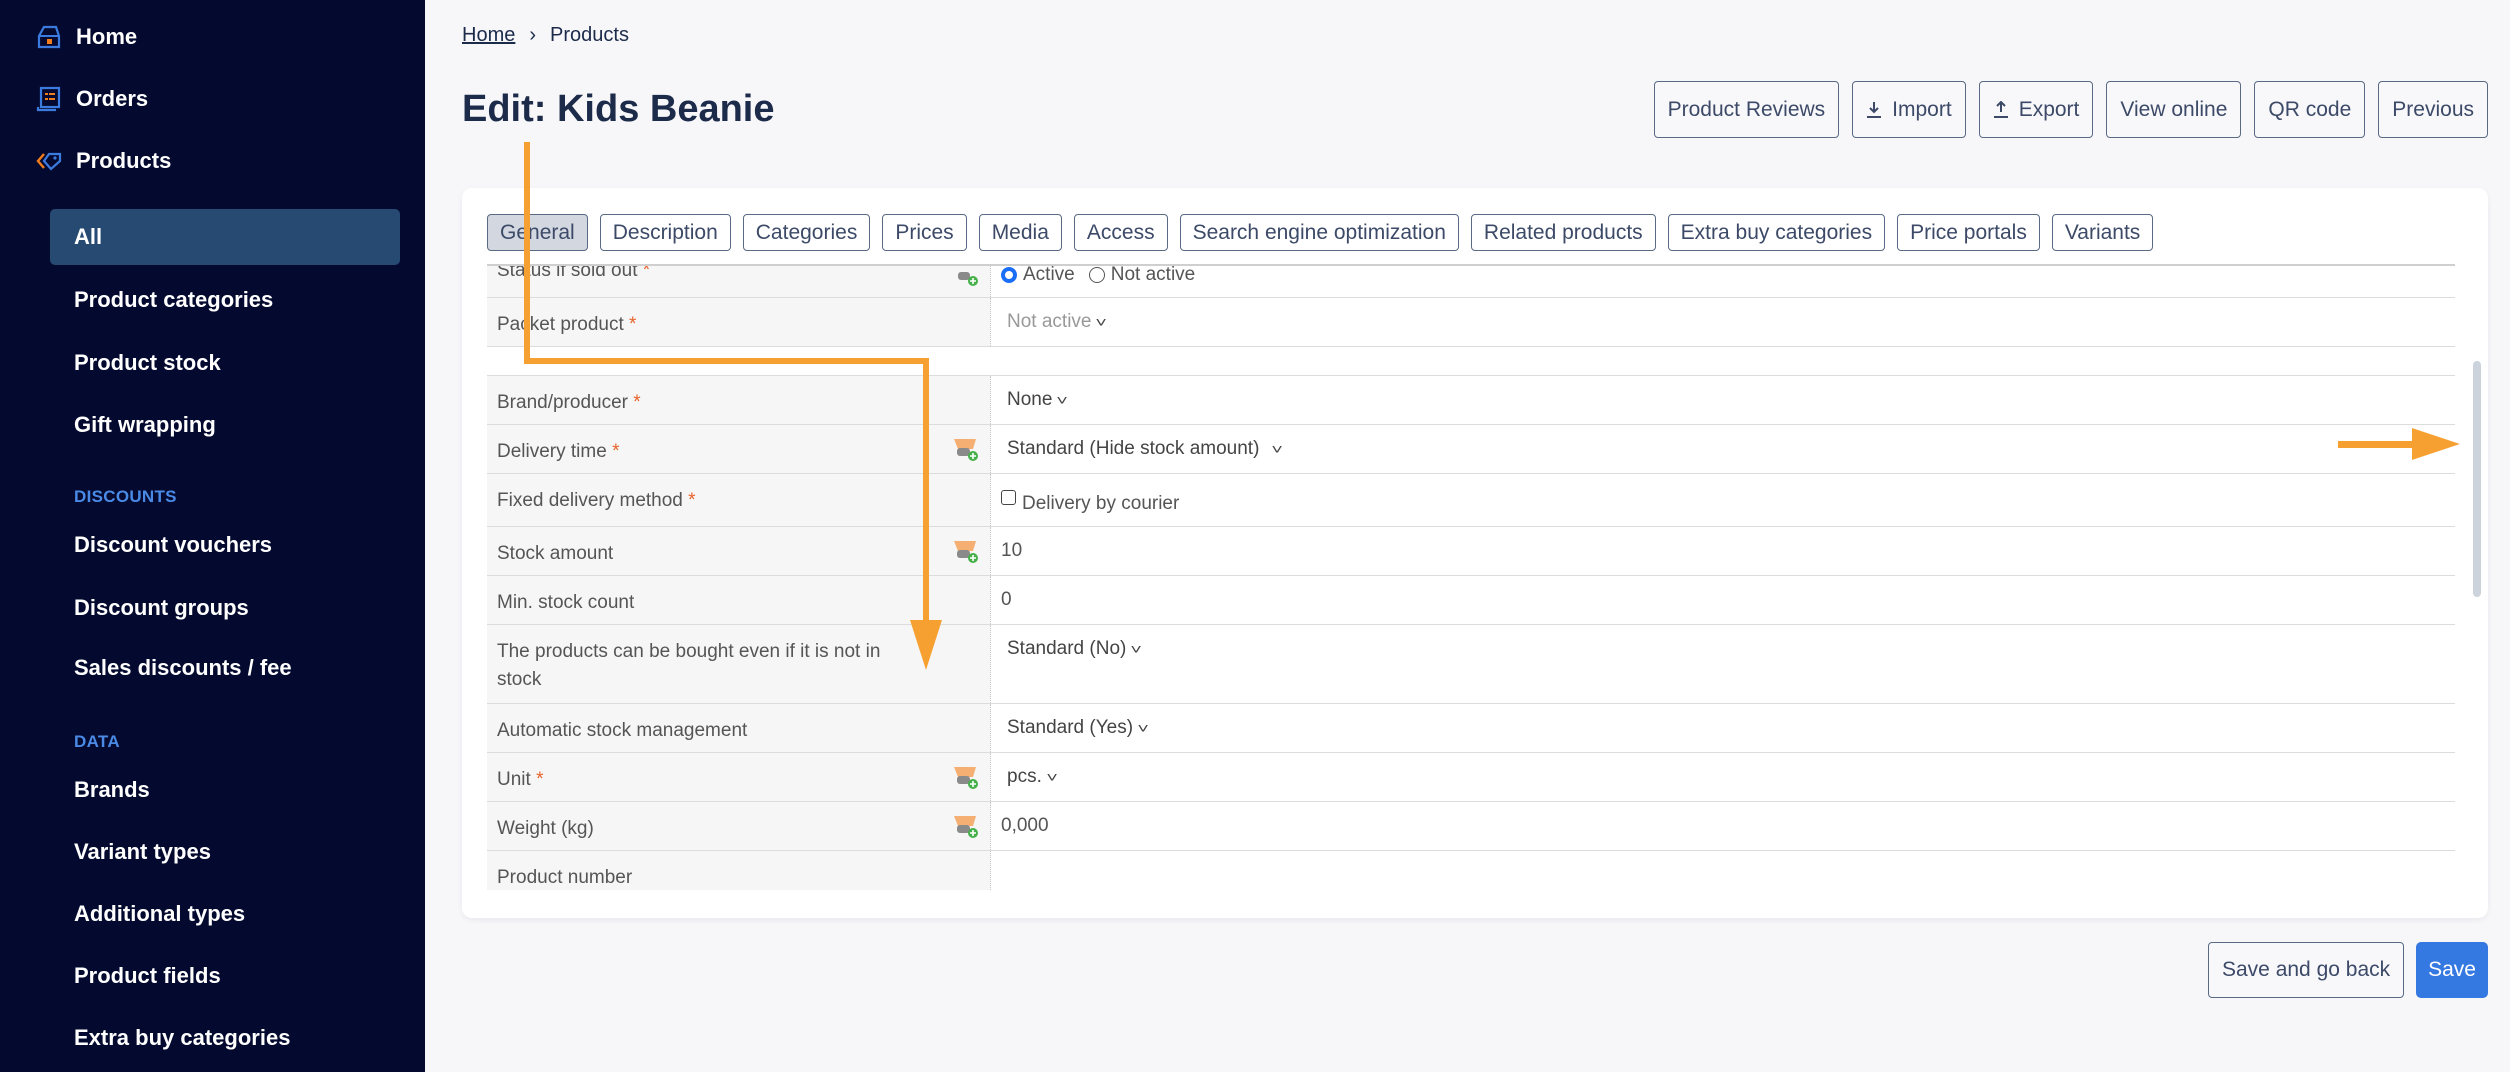  I want to click on previous-button: Previous, so click(2433, 109).